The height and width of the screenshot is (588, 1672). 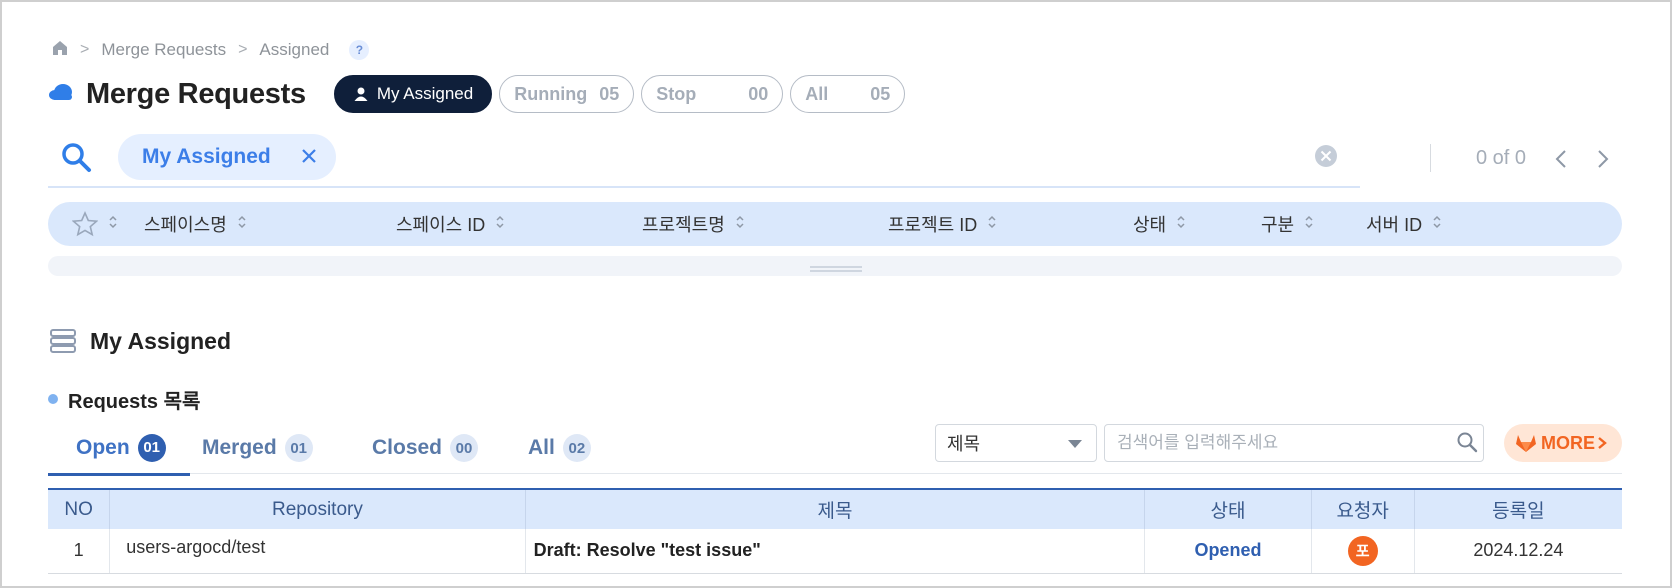 I want to click on section-title: My Assigned, so click(x=140, y=341).